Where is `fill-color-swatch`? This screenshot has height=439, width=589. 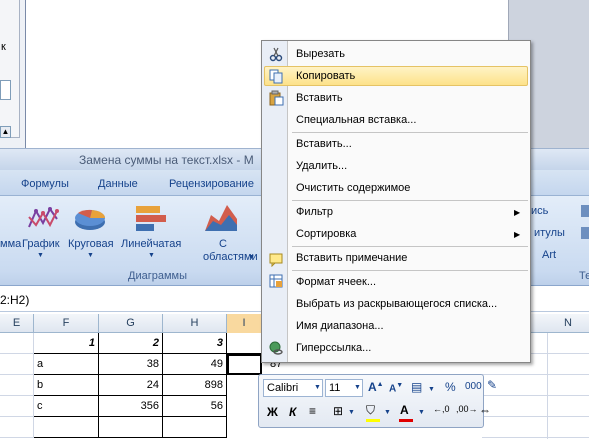 fill-color-swatch is located at coordinates (373, 420).